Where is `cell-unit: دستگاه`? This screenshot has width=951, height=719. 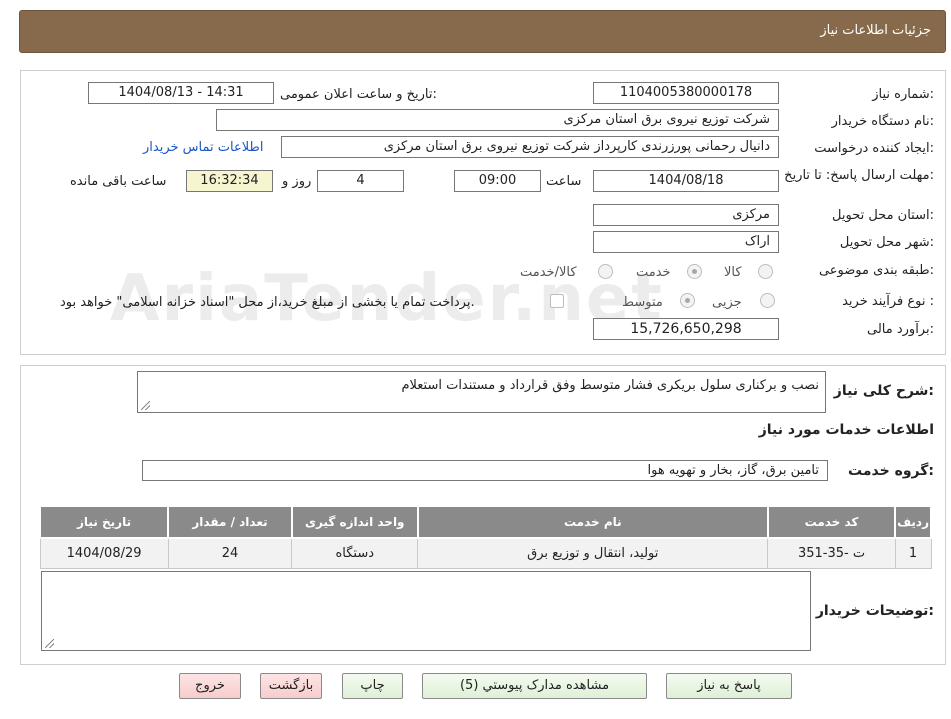 cell-unit: دستگاه is located at coordinates (355, 553).